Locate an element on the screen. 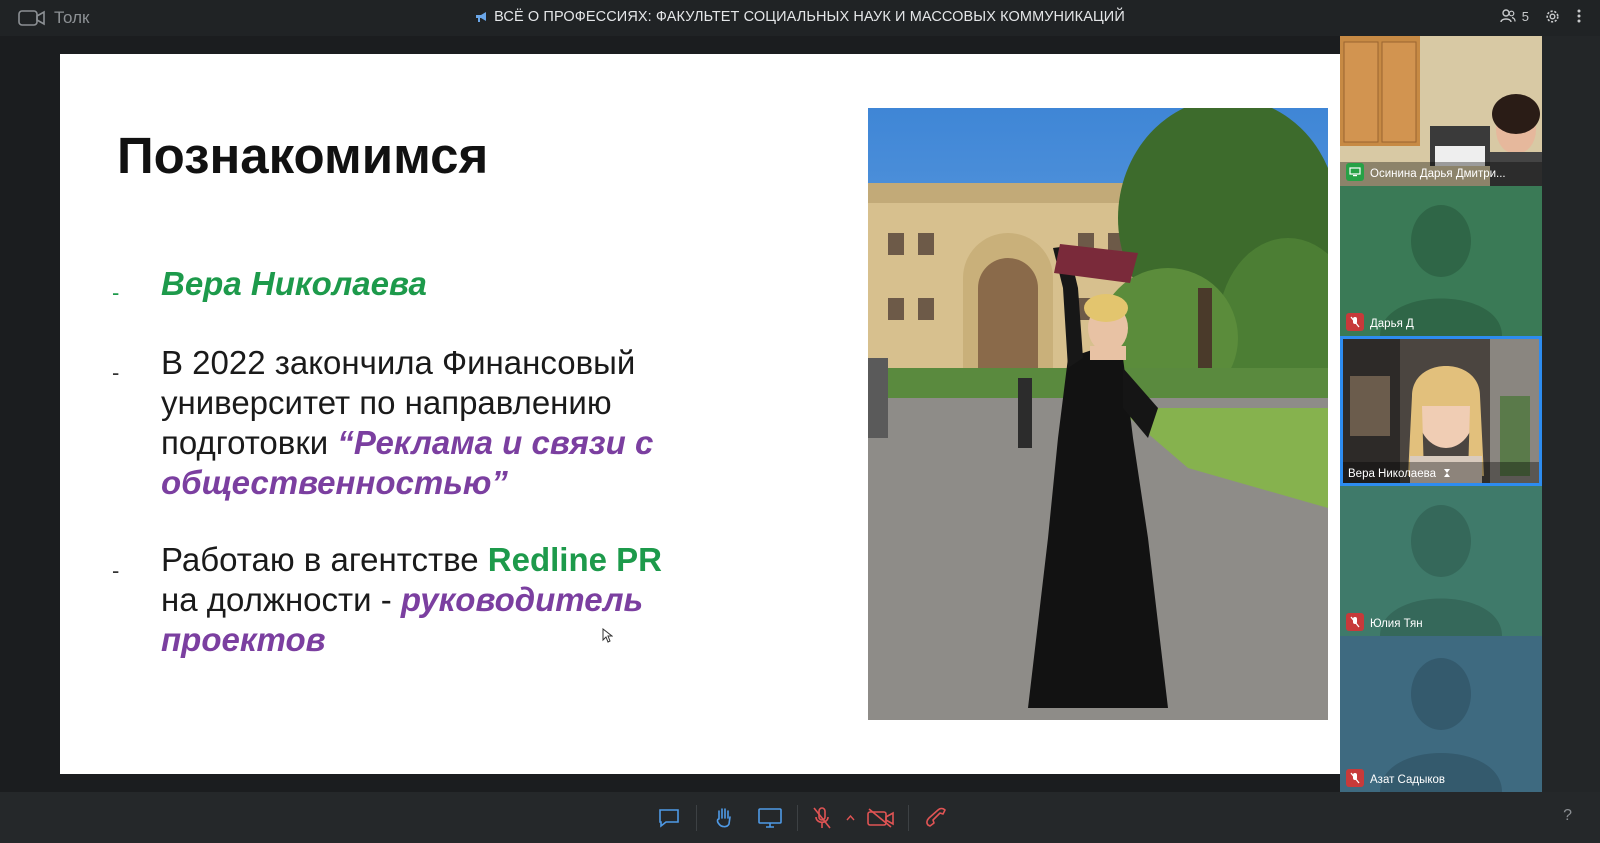 The image size is (1600, 843). raise-hand-button is located at coordinates (724, 818).